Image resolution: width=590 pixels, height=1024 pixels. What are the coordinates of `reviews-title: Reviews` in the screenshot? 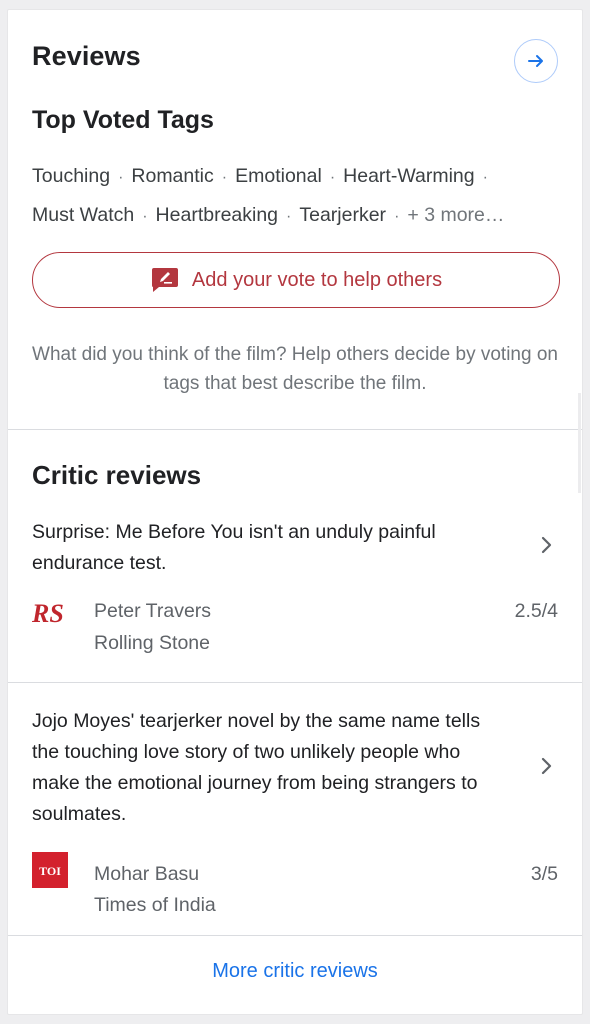 It's located at (86, 56).